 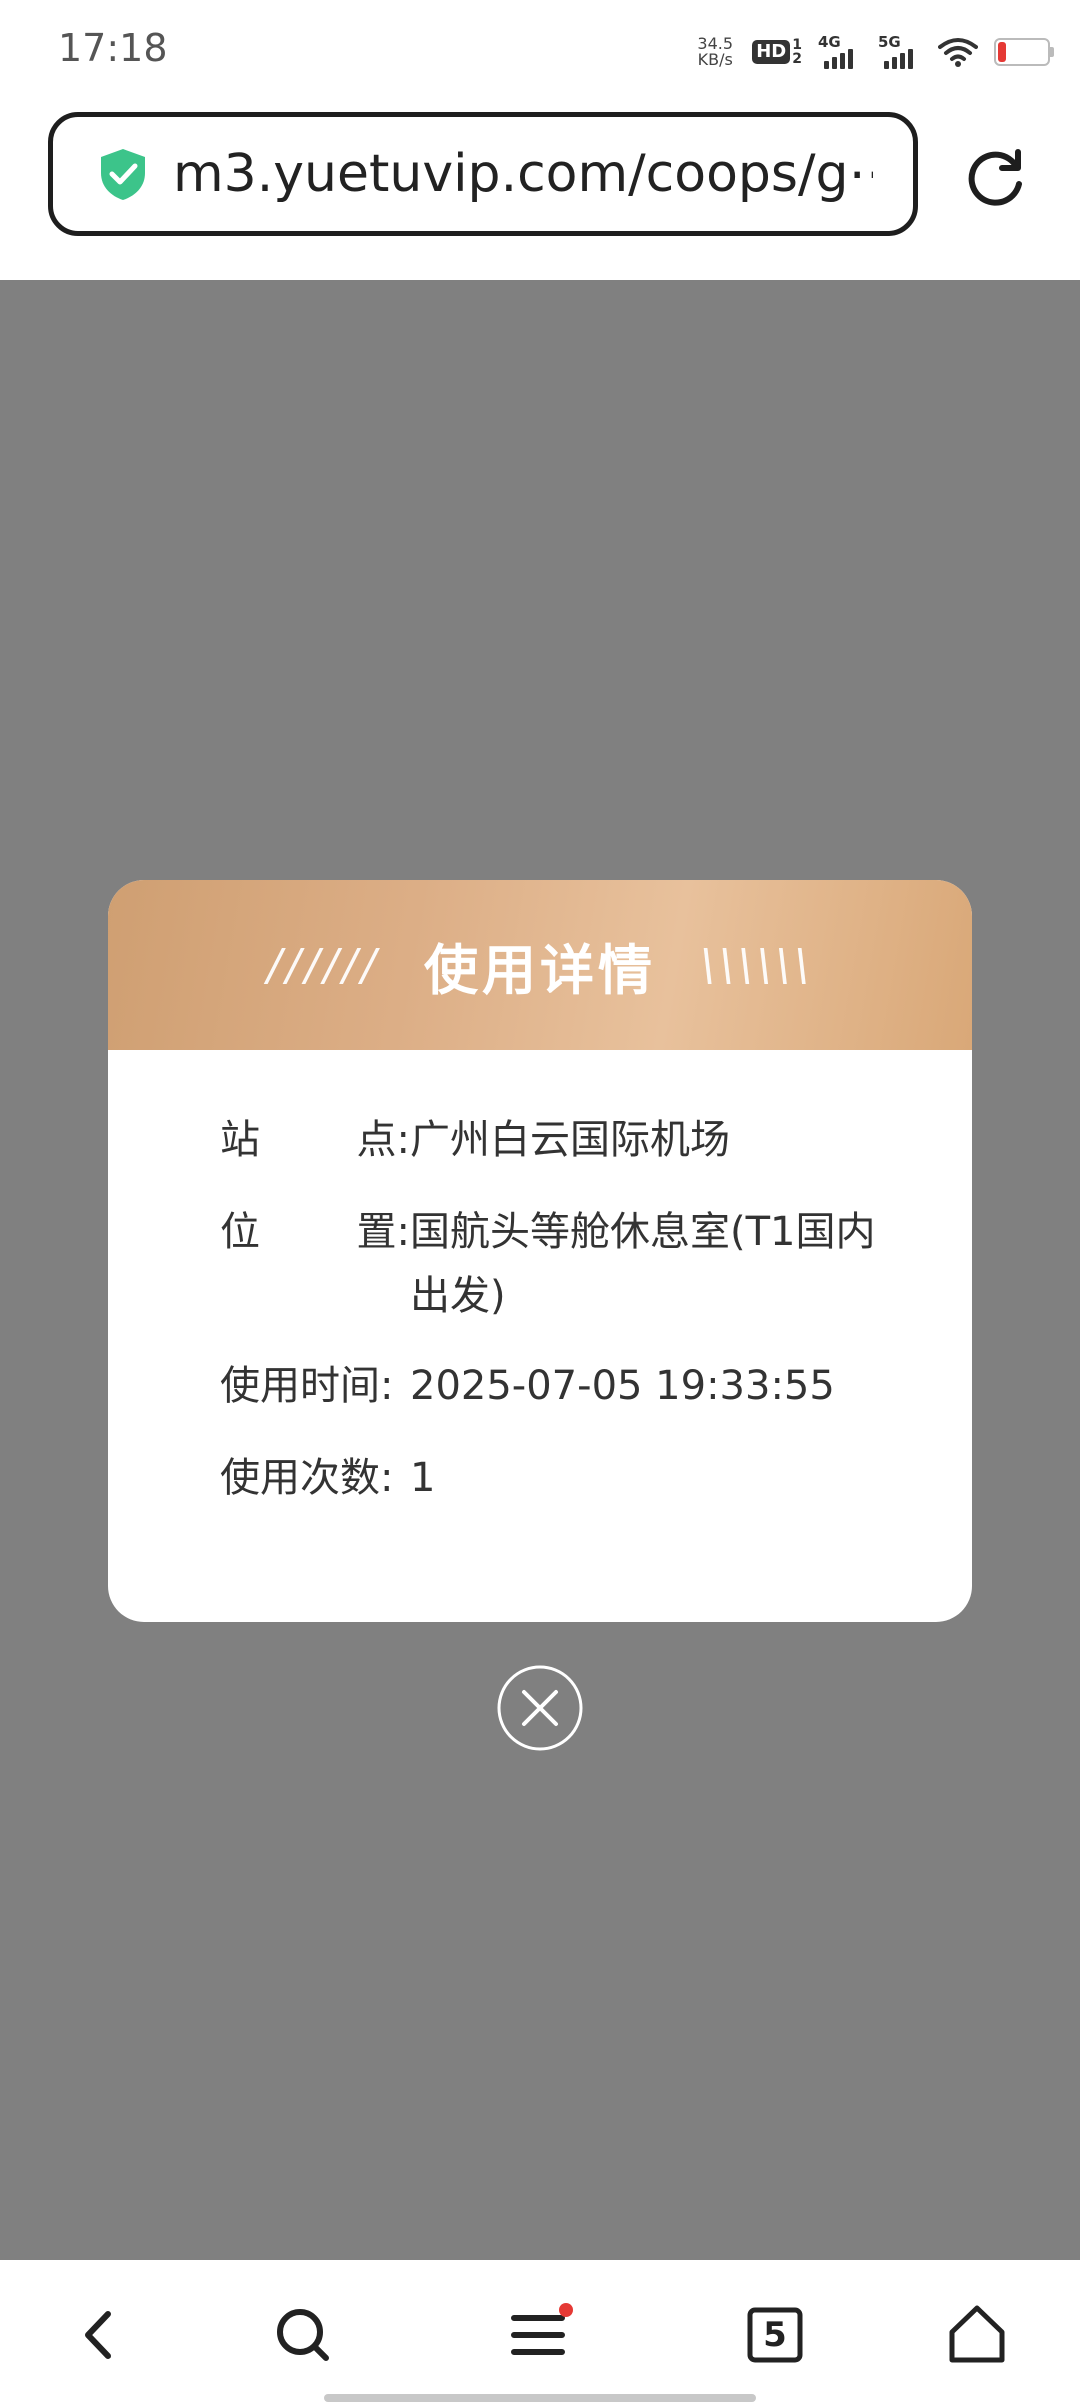 I want to click on detail-row-site: 站 点: 广州白云国际机场, so click(x=550, y=1140).